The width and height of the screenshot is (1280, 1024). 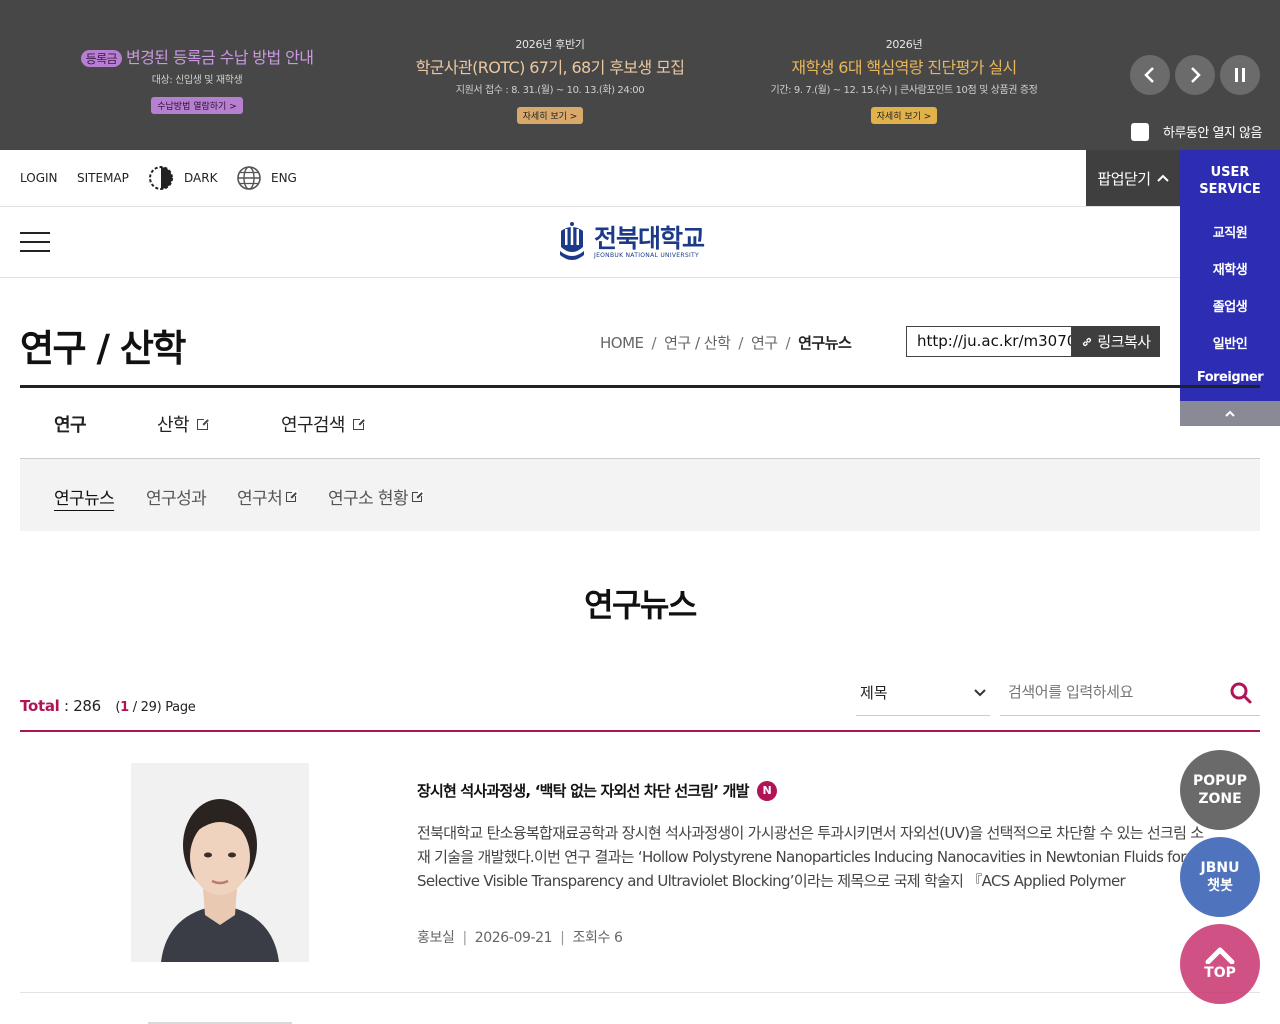 I want to click on promo-kicker: 2026년, so click(x=904, y=44).